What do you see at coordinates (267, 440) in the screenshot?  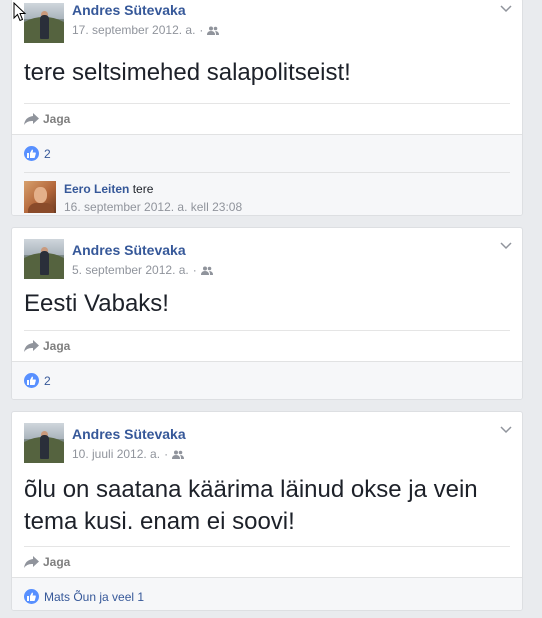 I see `post-header: Andres Sütevaka 10. juuli 2012. a. ·` at bounding box center [267, 440].